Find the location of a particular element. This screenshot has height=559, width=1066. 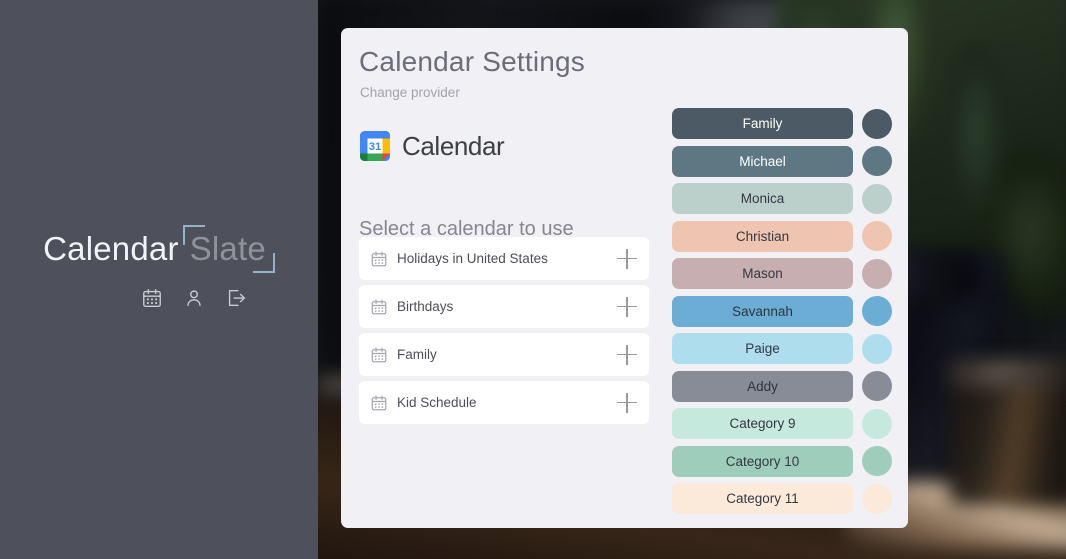

user-icon is located at coordinates (194, 298).